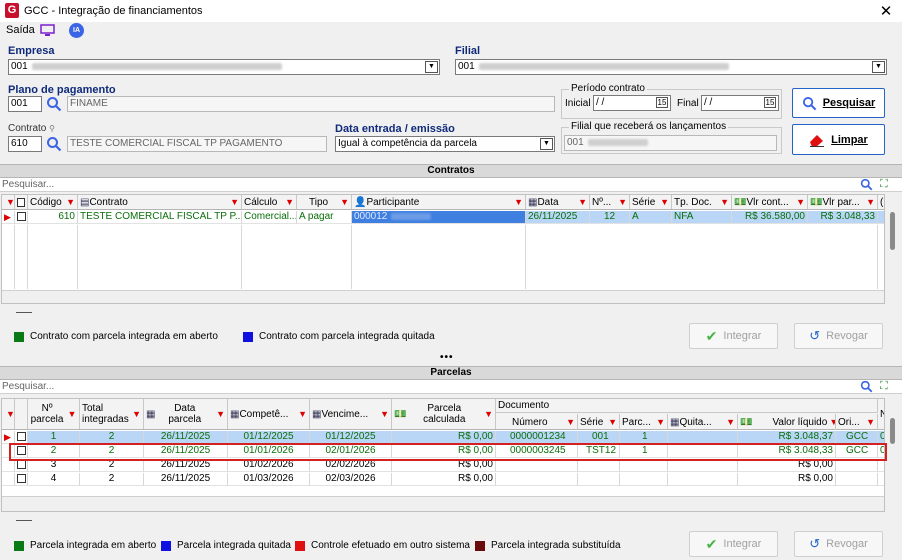 This screenshot has width=902, height=560. What do you see at coordinates (838, 544) in the screenshot?
I see `revogar-button-bottom: ↺ Revogar` at bounding box center [838, 544].